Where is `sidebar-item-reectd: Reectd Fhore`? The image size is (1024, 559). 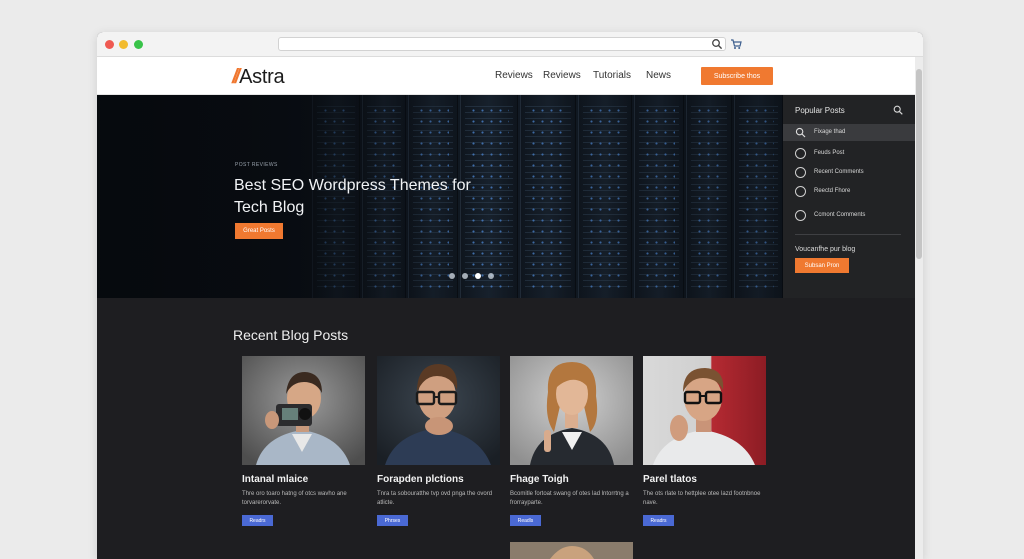
sidebar-item-reectd: Reectd Fhore is located at coordinates (849, 191).